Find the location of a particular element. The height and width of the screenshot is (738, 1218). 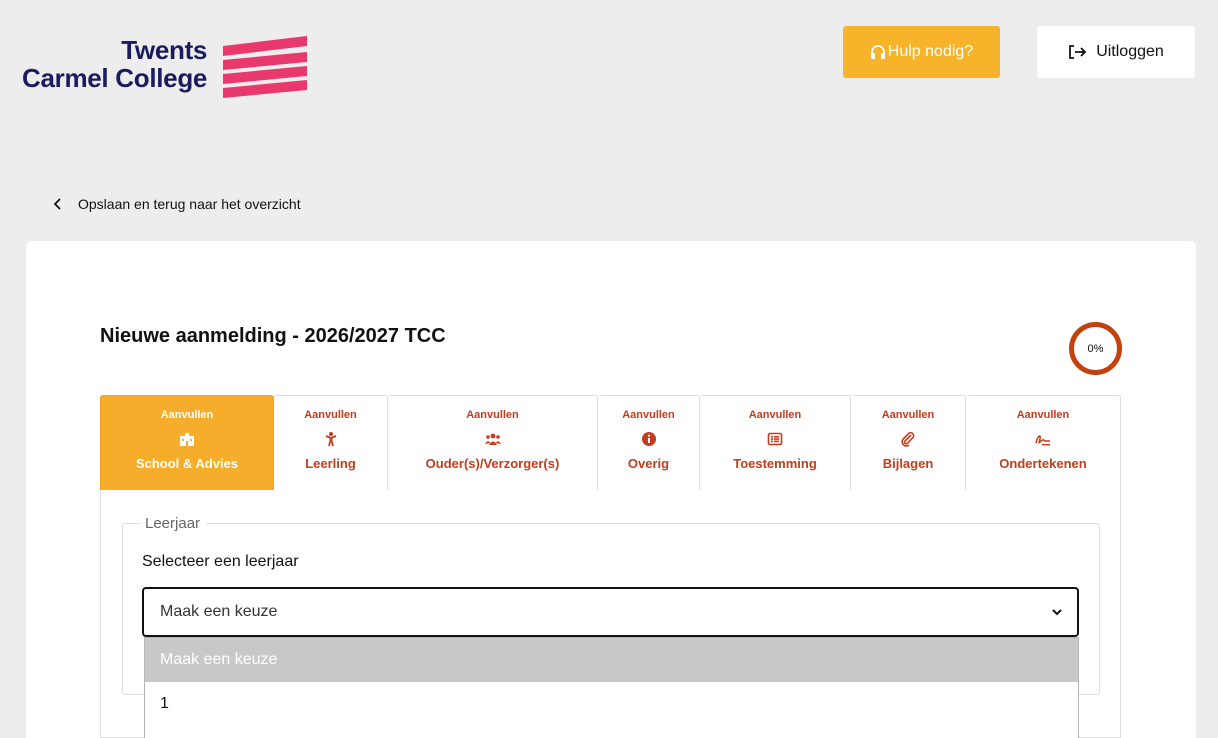

tab-school-advies: Aanvullen School & Advies is located at coordinates (187, 443).